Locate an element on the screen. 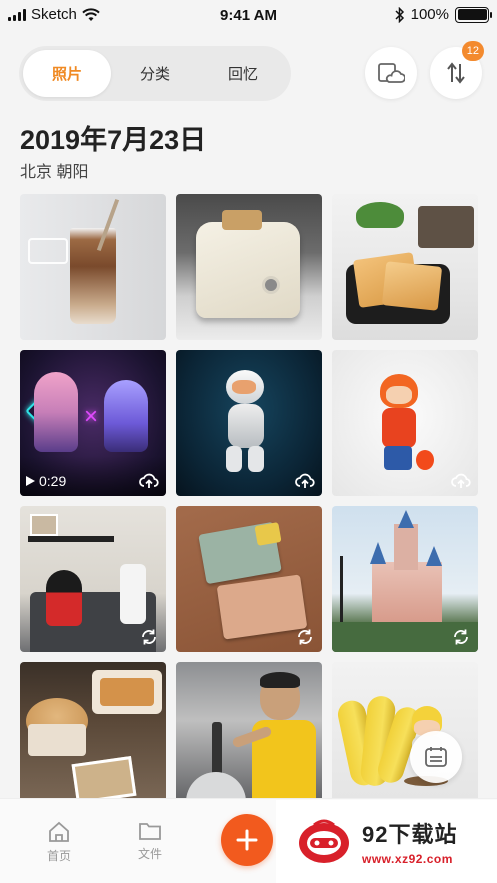 Image resolution: width=497 pixels, height=883 pixels. folder-icon is located at coordinates (150, 831).